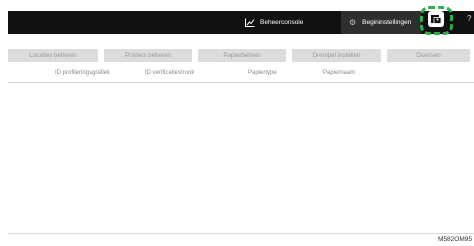 This screenshot has width=474, height=246. Describe the element at coordinates (82, 73) in the screenshot. I see `column-header-profile-chart-id: ID profileringsgrafiek` at that location.